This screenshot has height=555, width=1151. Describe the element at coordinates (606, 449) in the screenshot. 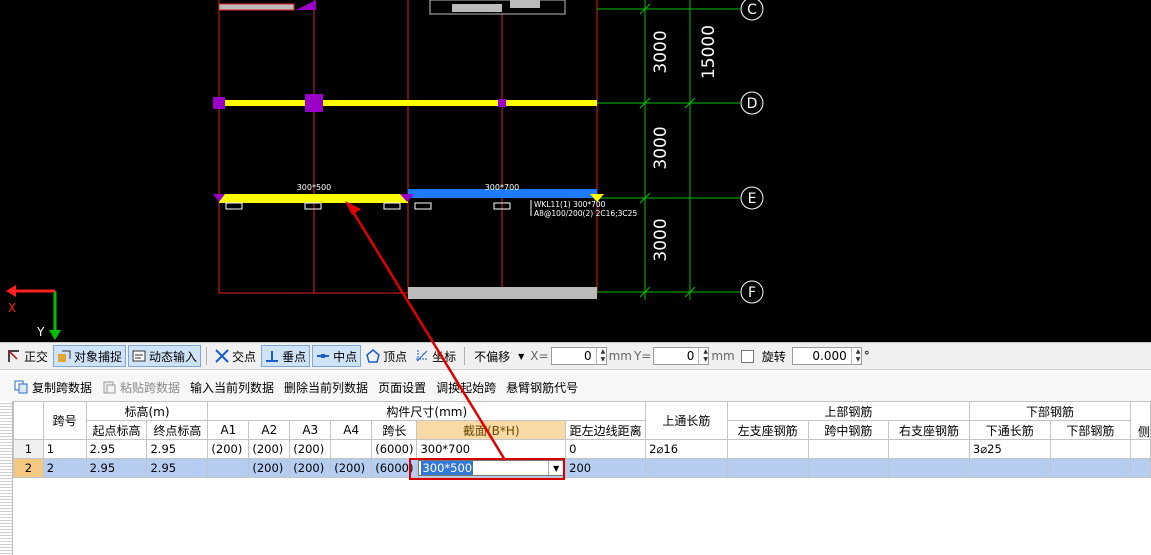

I see `cell-left-edge-distance: 0` at that location.